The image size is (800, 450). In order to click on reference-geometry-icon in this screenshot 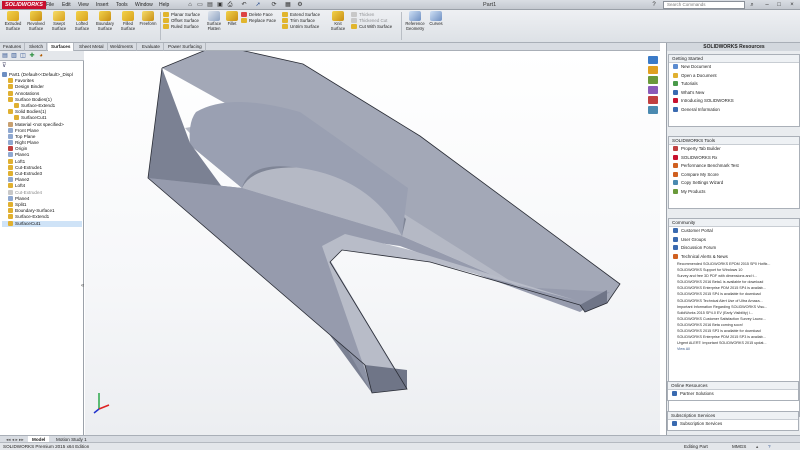, I will do `click(415, 16)`.